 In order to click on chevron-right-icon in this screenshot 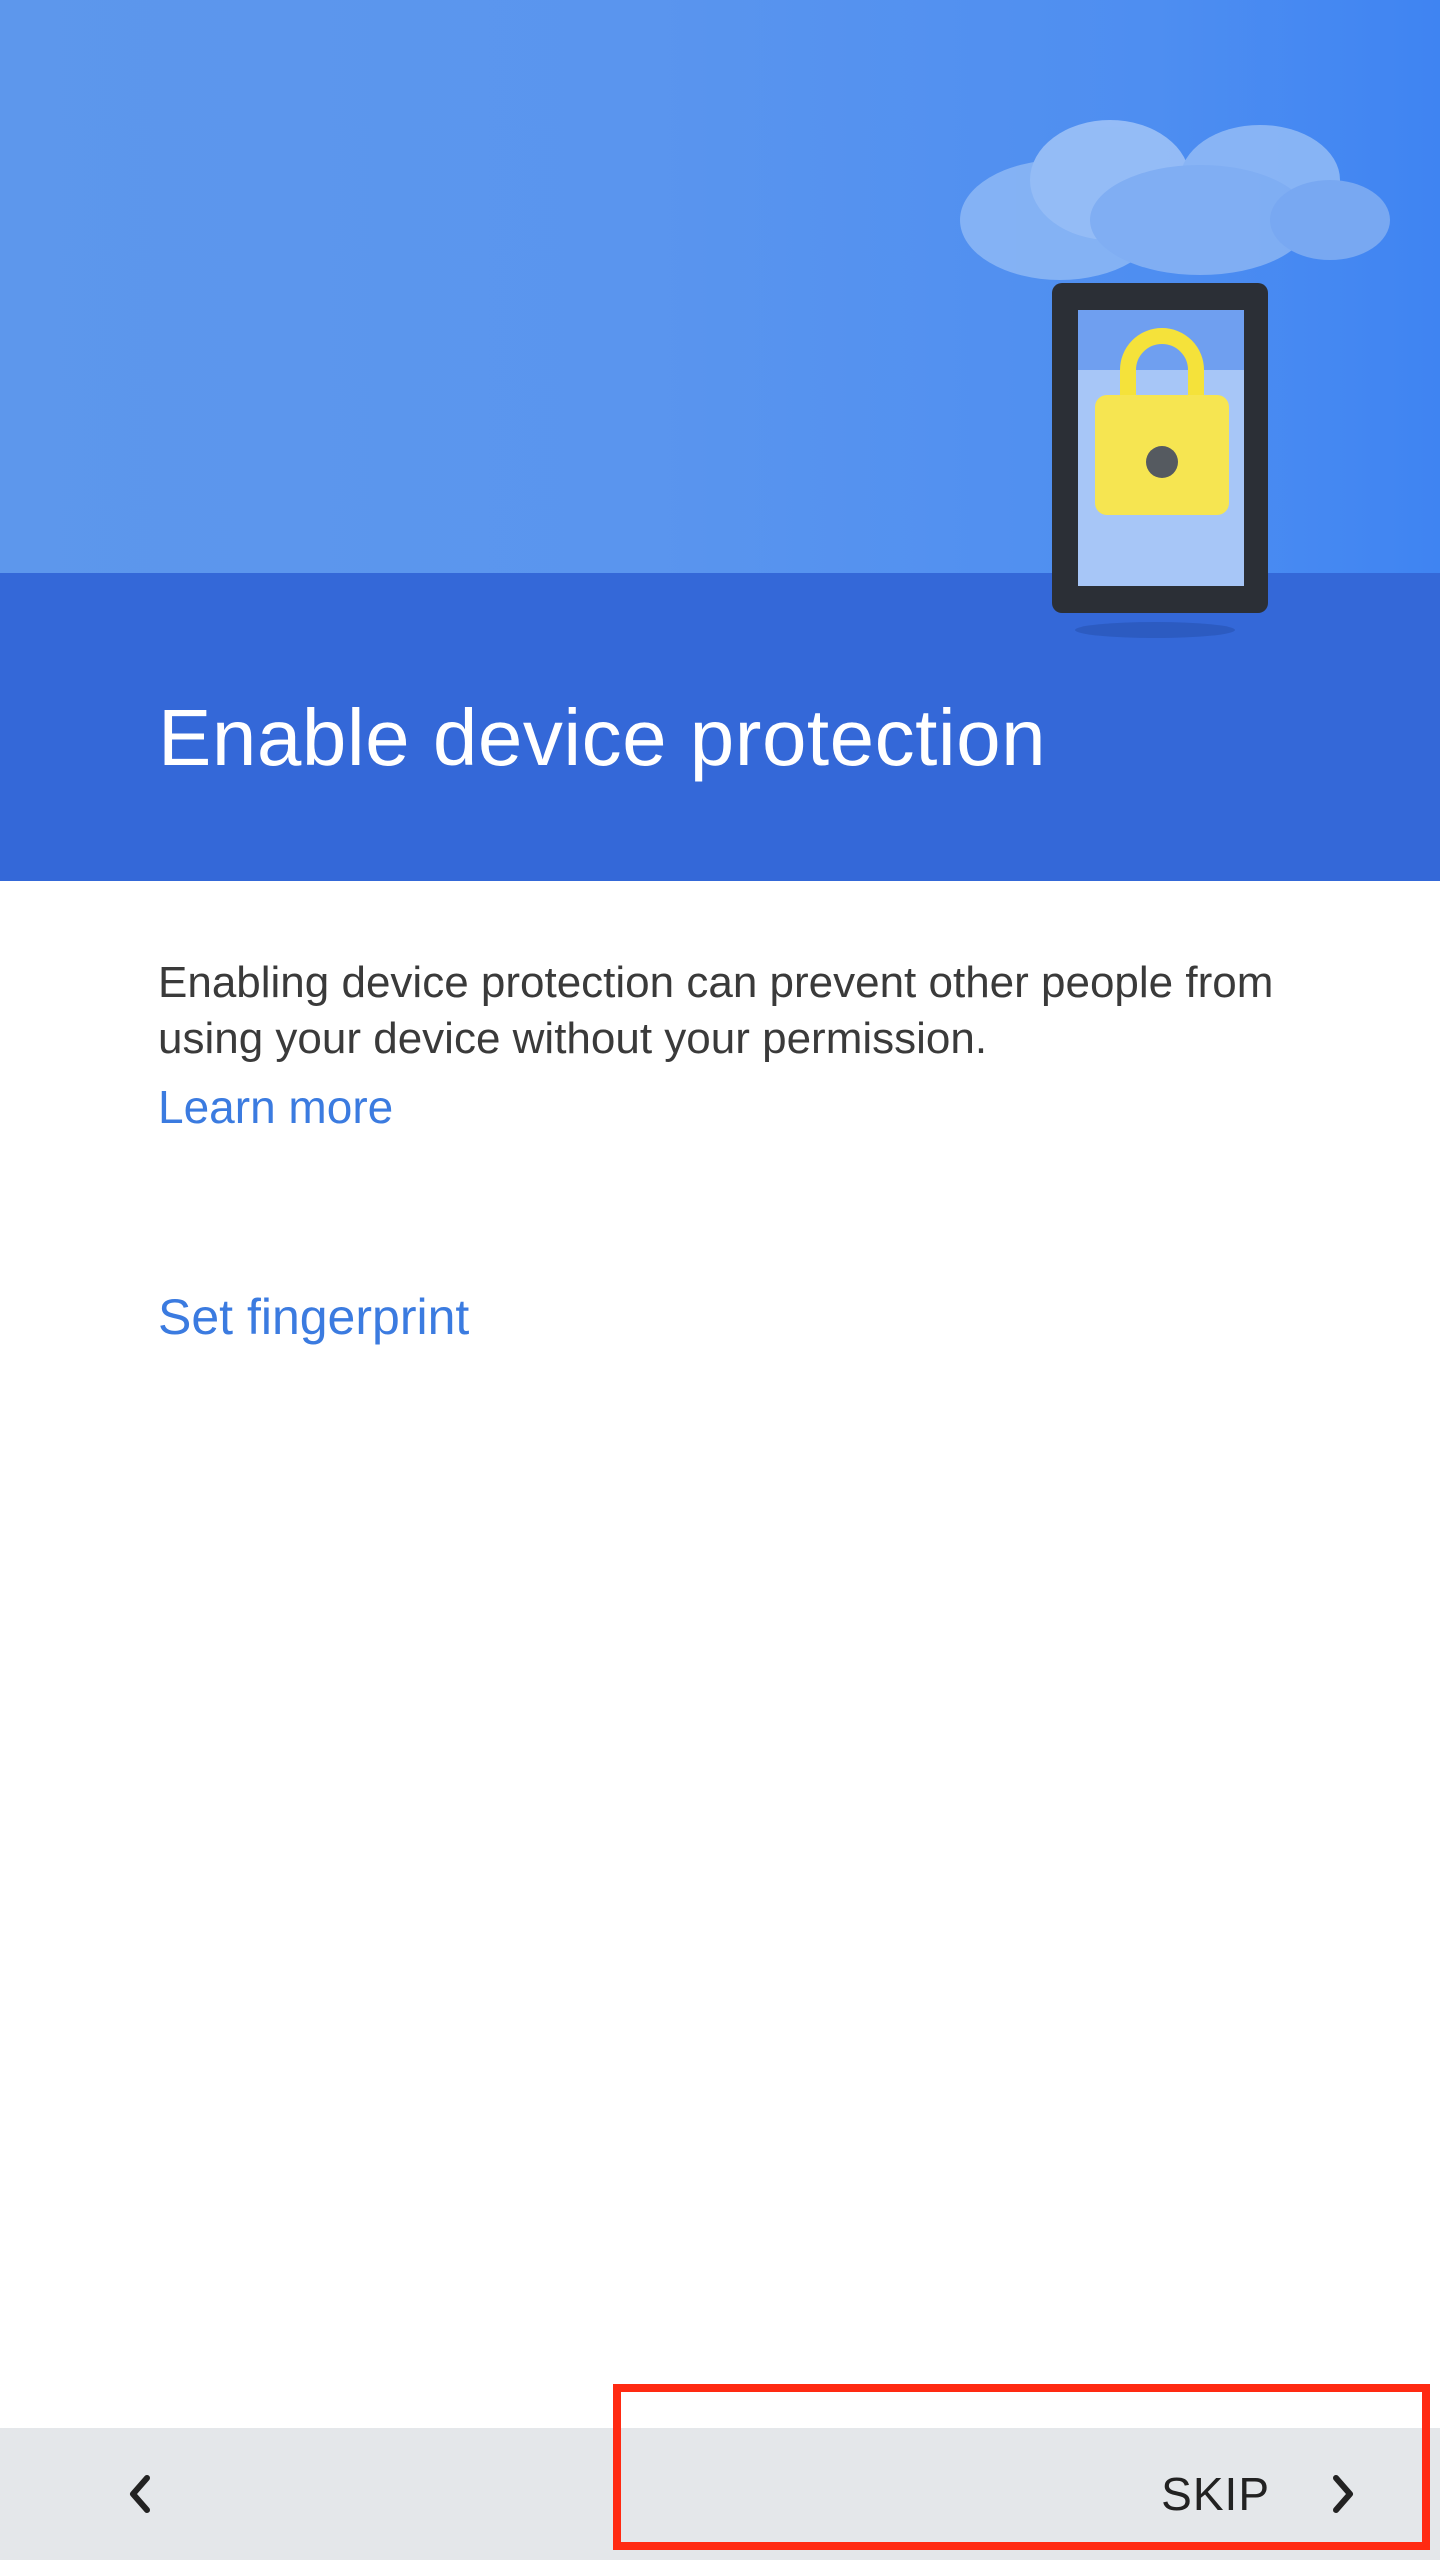, I will do `click(1343, 2494)`.